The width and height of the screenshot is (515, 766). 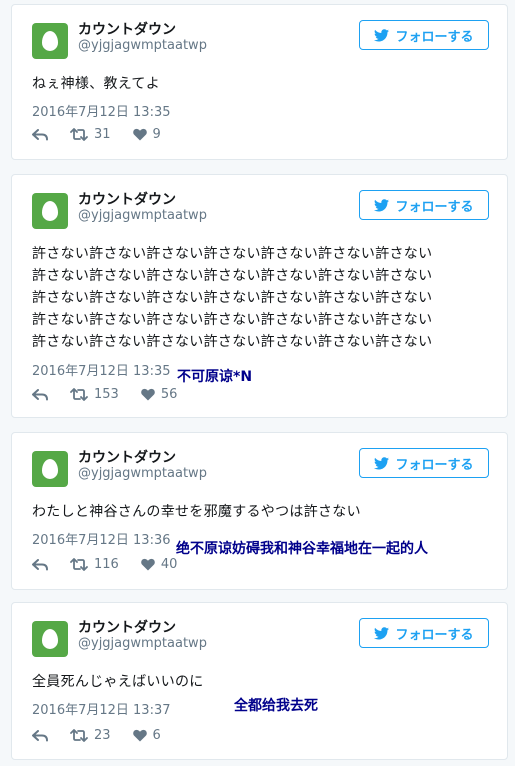 I want to click on like-count: 9, so click(x=156, y=134).